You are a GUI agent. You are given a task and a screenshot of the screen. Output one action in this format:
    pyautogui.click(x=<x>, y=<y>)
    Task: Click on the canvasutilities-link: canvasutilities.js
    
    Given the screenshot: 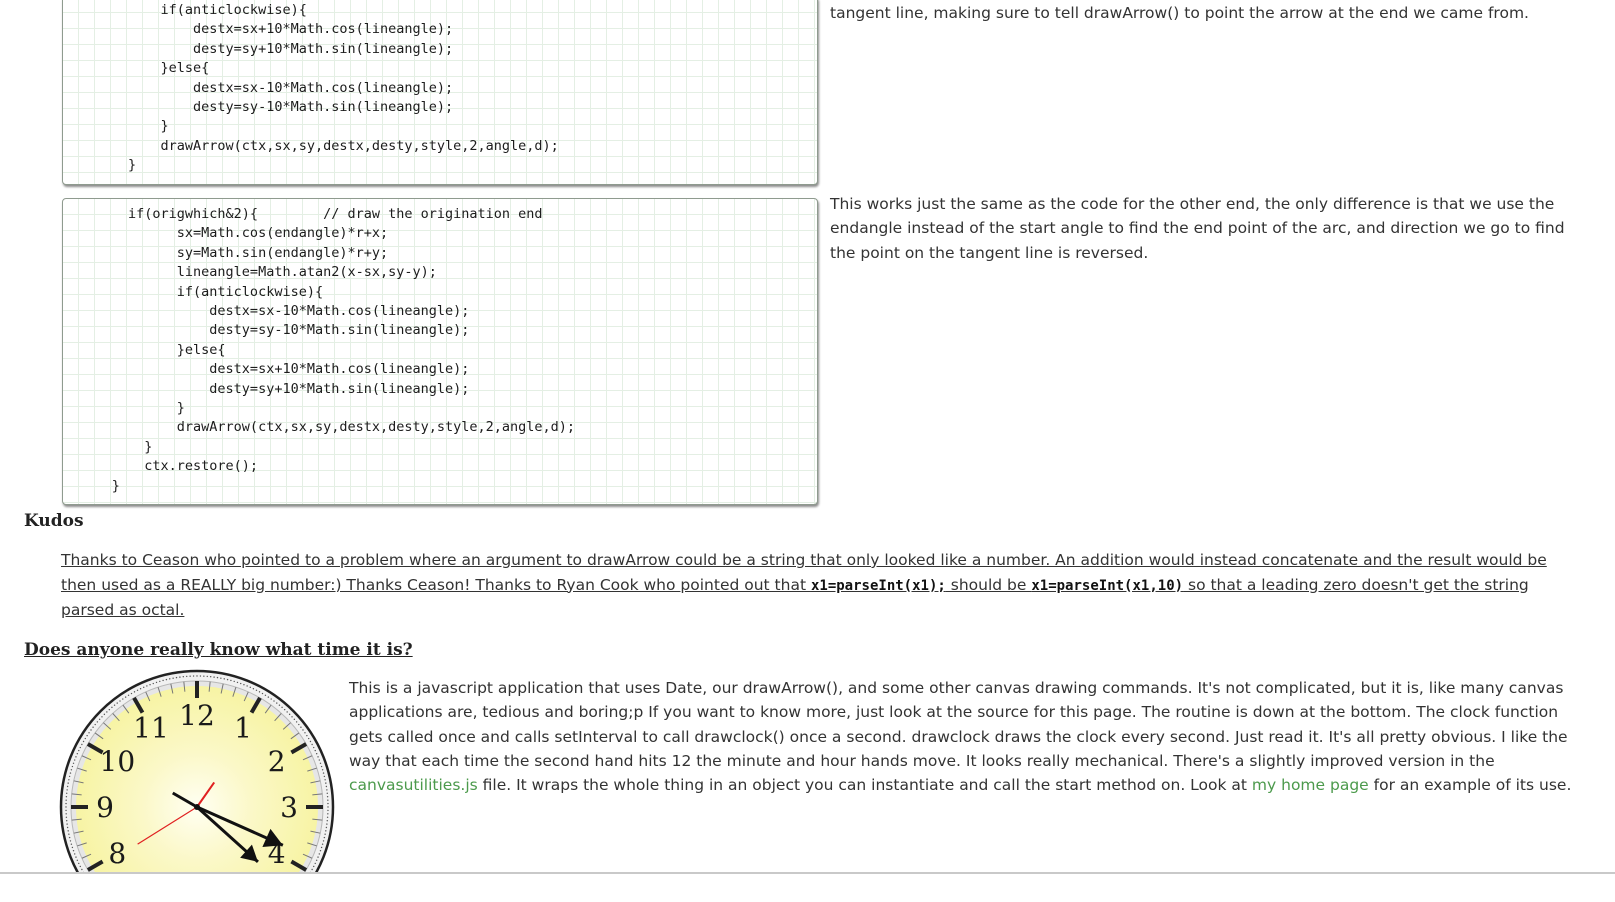 What is the action you would take?
    pyautogui.click(x=413, y=785)
    